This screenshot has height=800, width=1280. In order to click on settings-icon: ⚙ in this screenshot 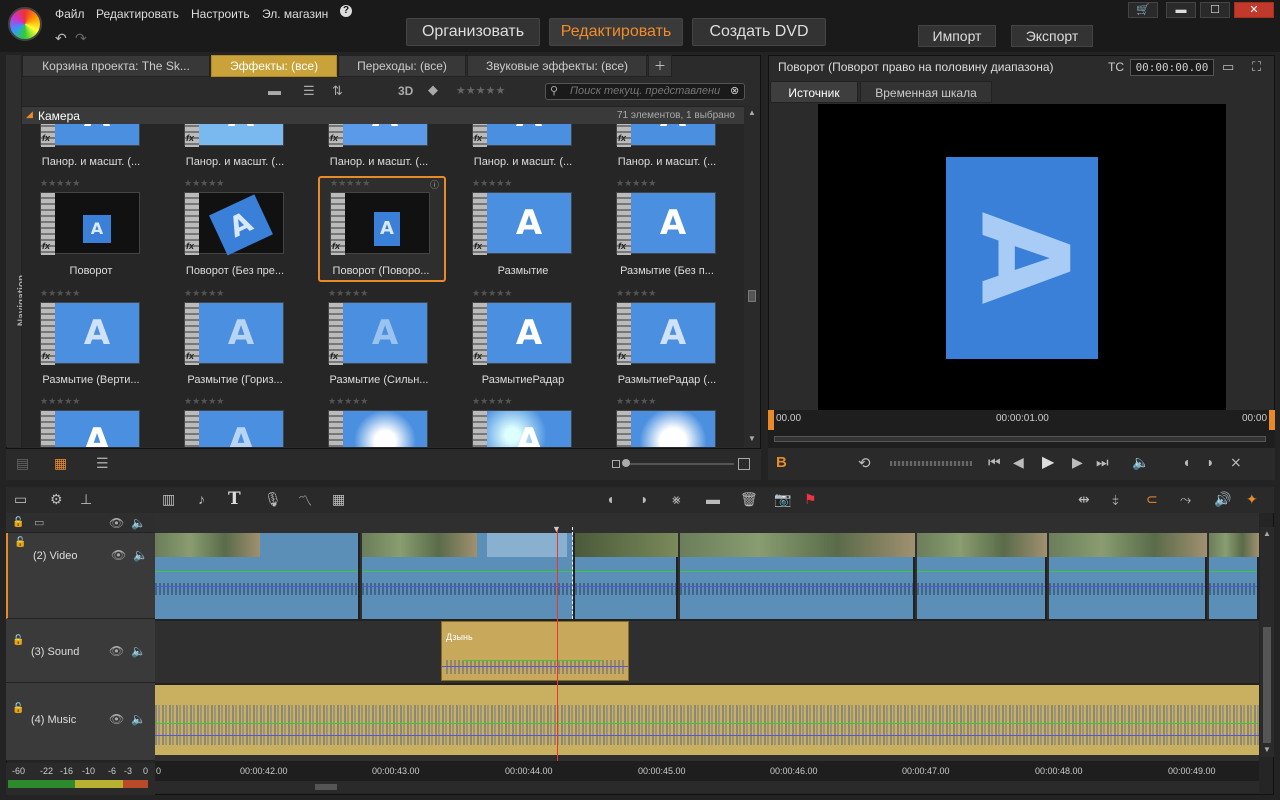, I will do `click(56, 499)`.